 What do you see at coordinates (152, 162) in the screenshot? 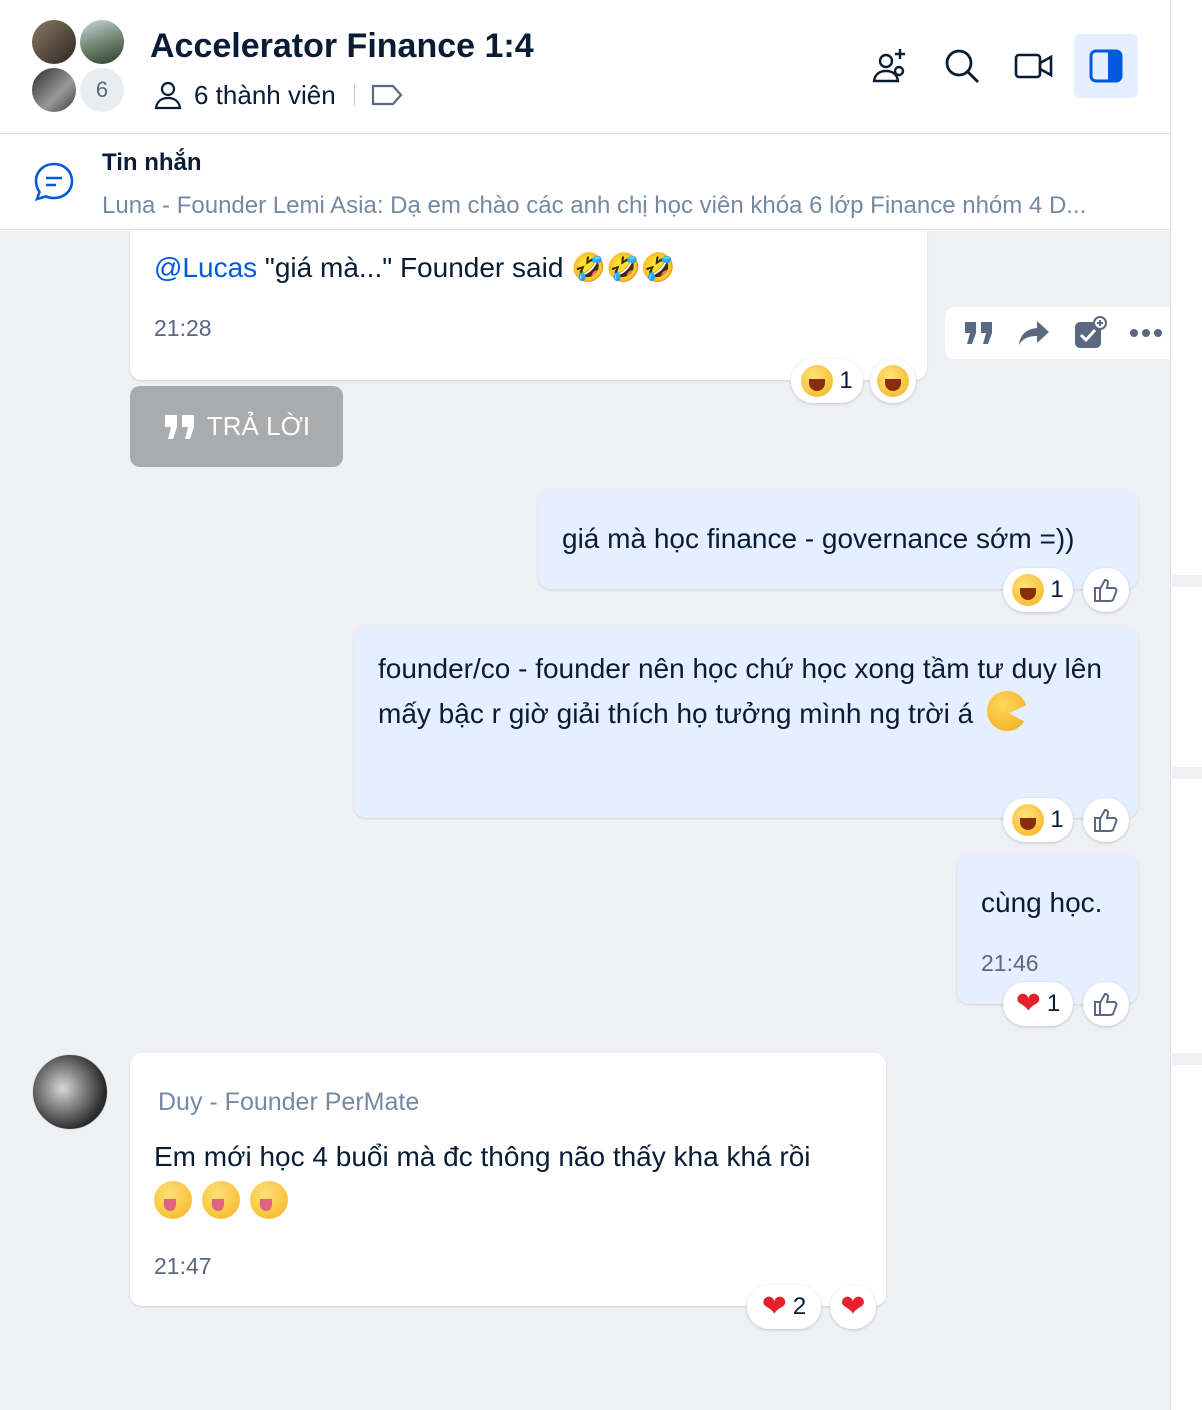
I see `pinned-title: Tin nhắn` at bounding box center [152, 162].